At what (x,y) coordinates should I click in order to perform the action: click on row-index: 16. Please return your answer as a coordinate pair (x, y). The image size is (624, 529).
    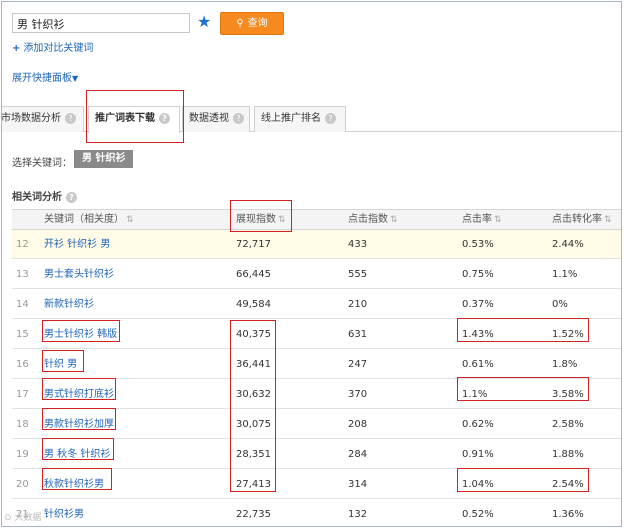
    Looking at the image, I should click on (22, 364).